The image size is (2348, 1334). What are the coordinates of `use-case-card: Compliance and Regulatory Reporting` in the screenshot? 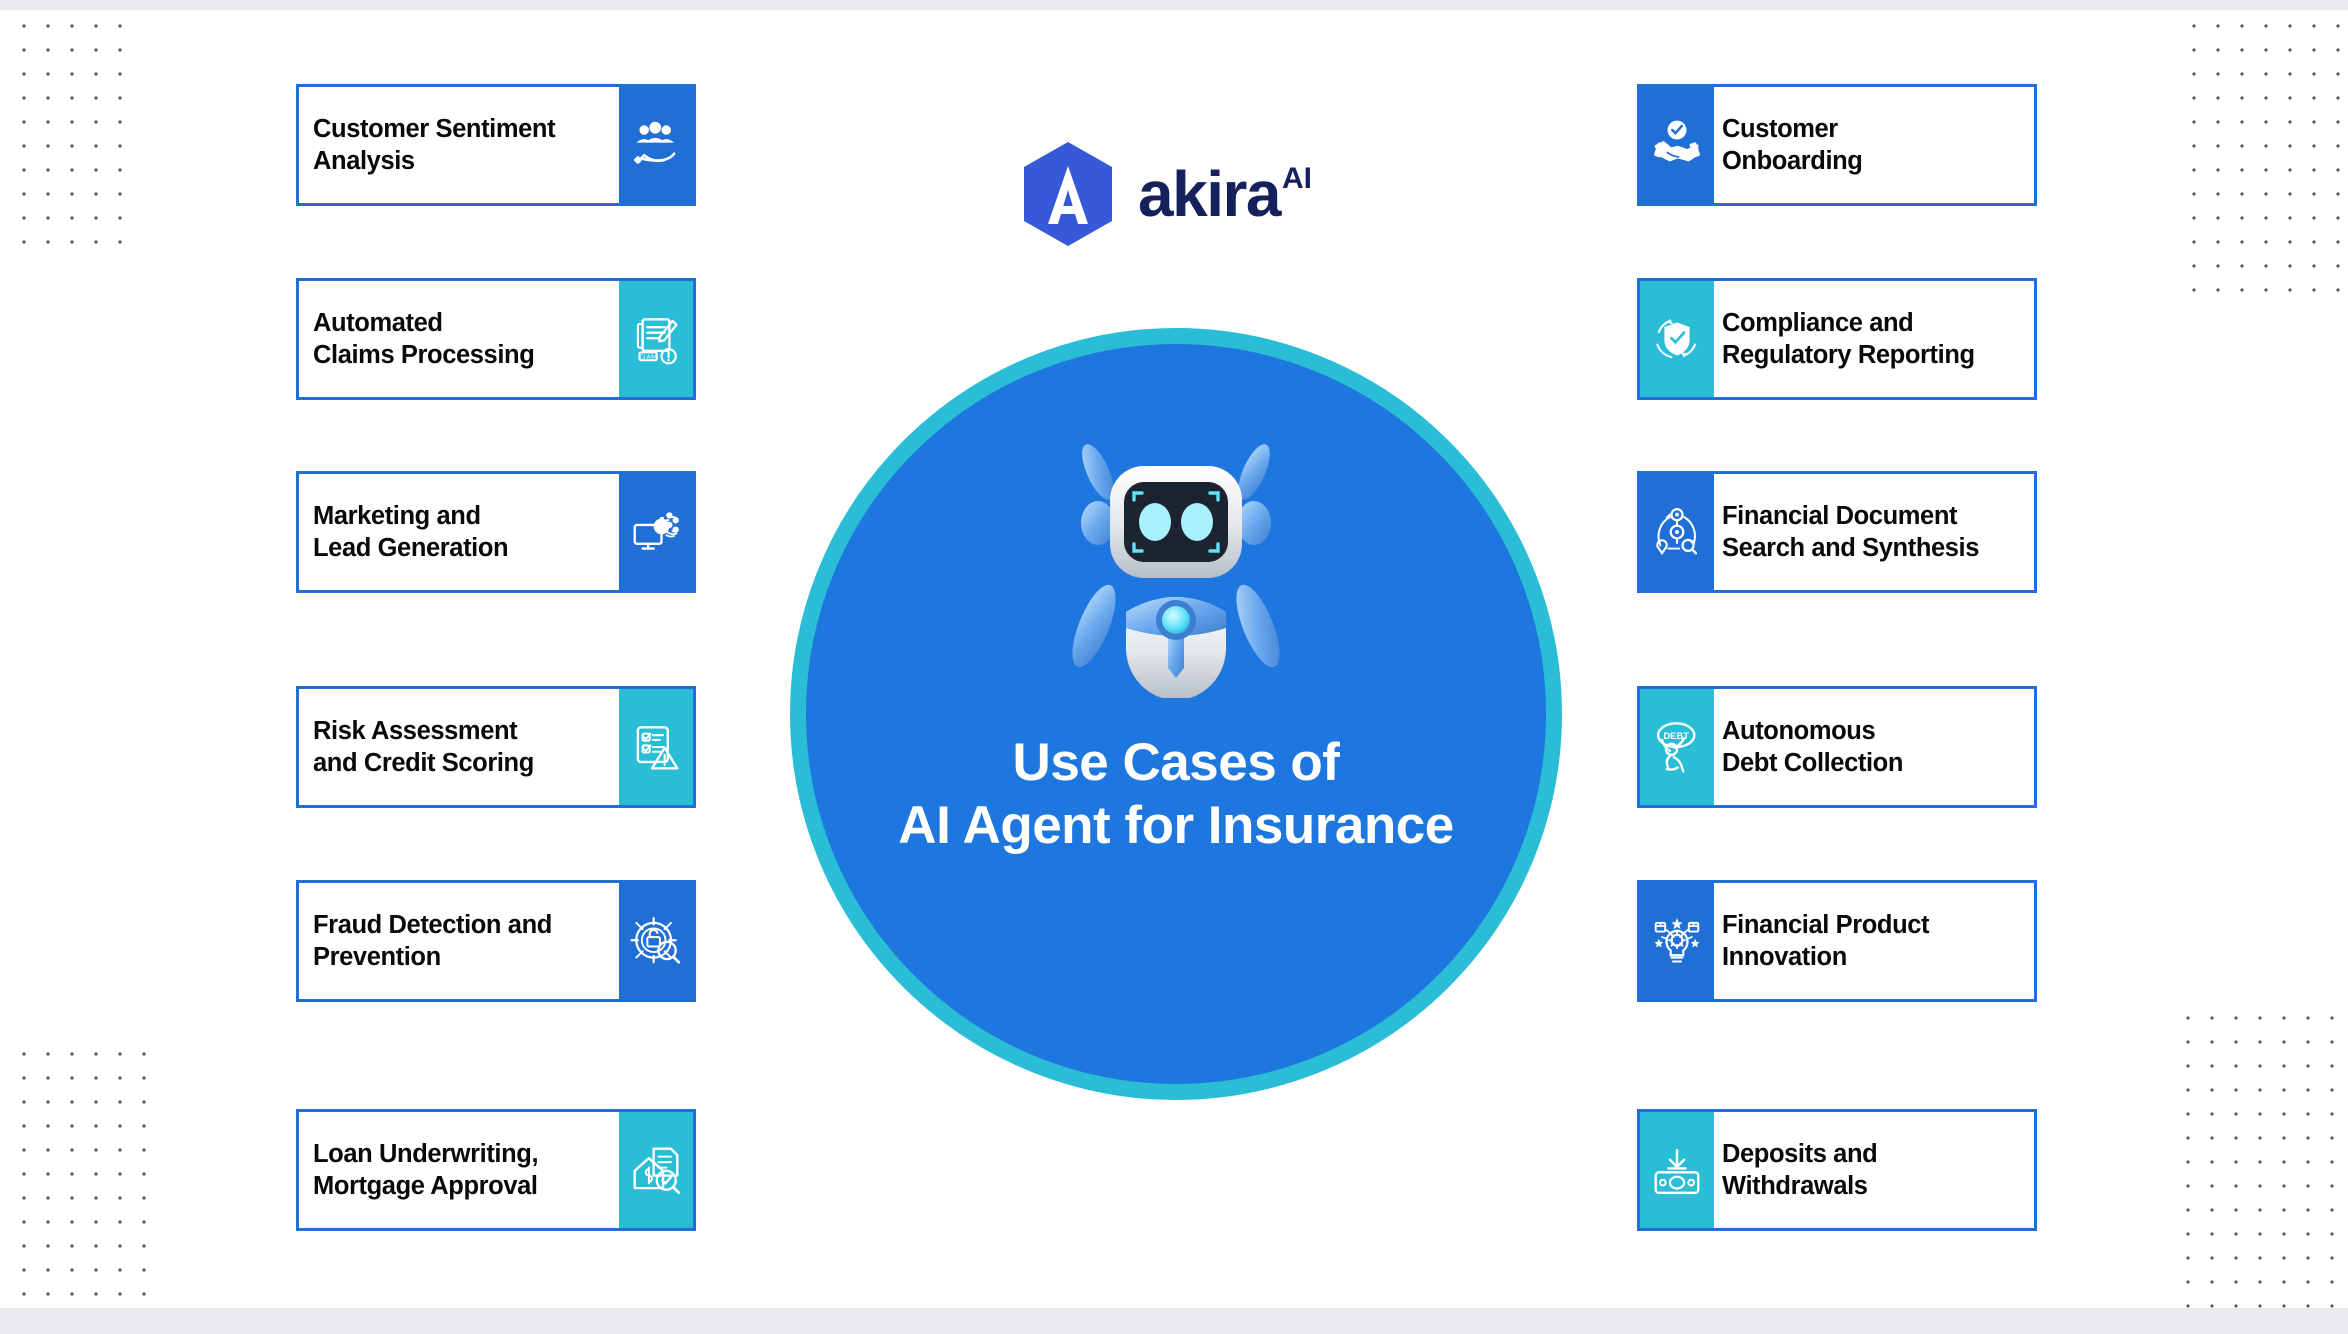 It's located at (1837, 339).